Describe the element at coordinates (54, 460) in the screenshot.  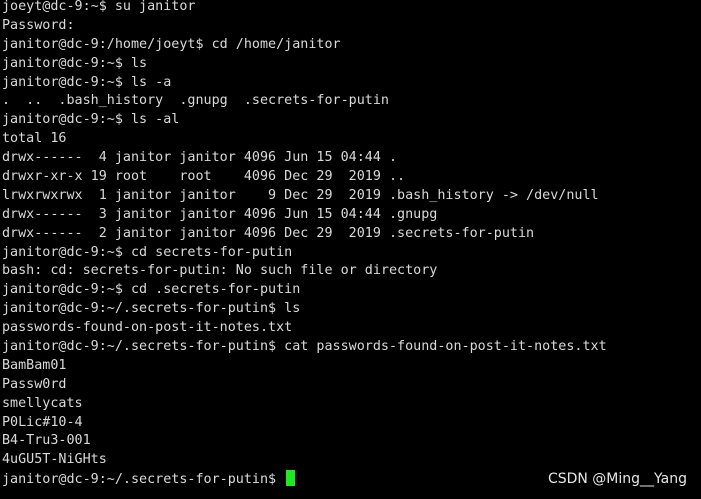
I see `terminal-line: 4uGU5T-NiGHts` at that location.